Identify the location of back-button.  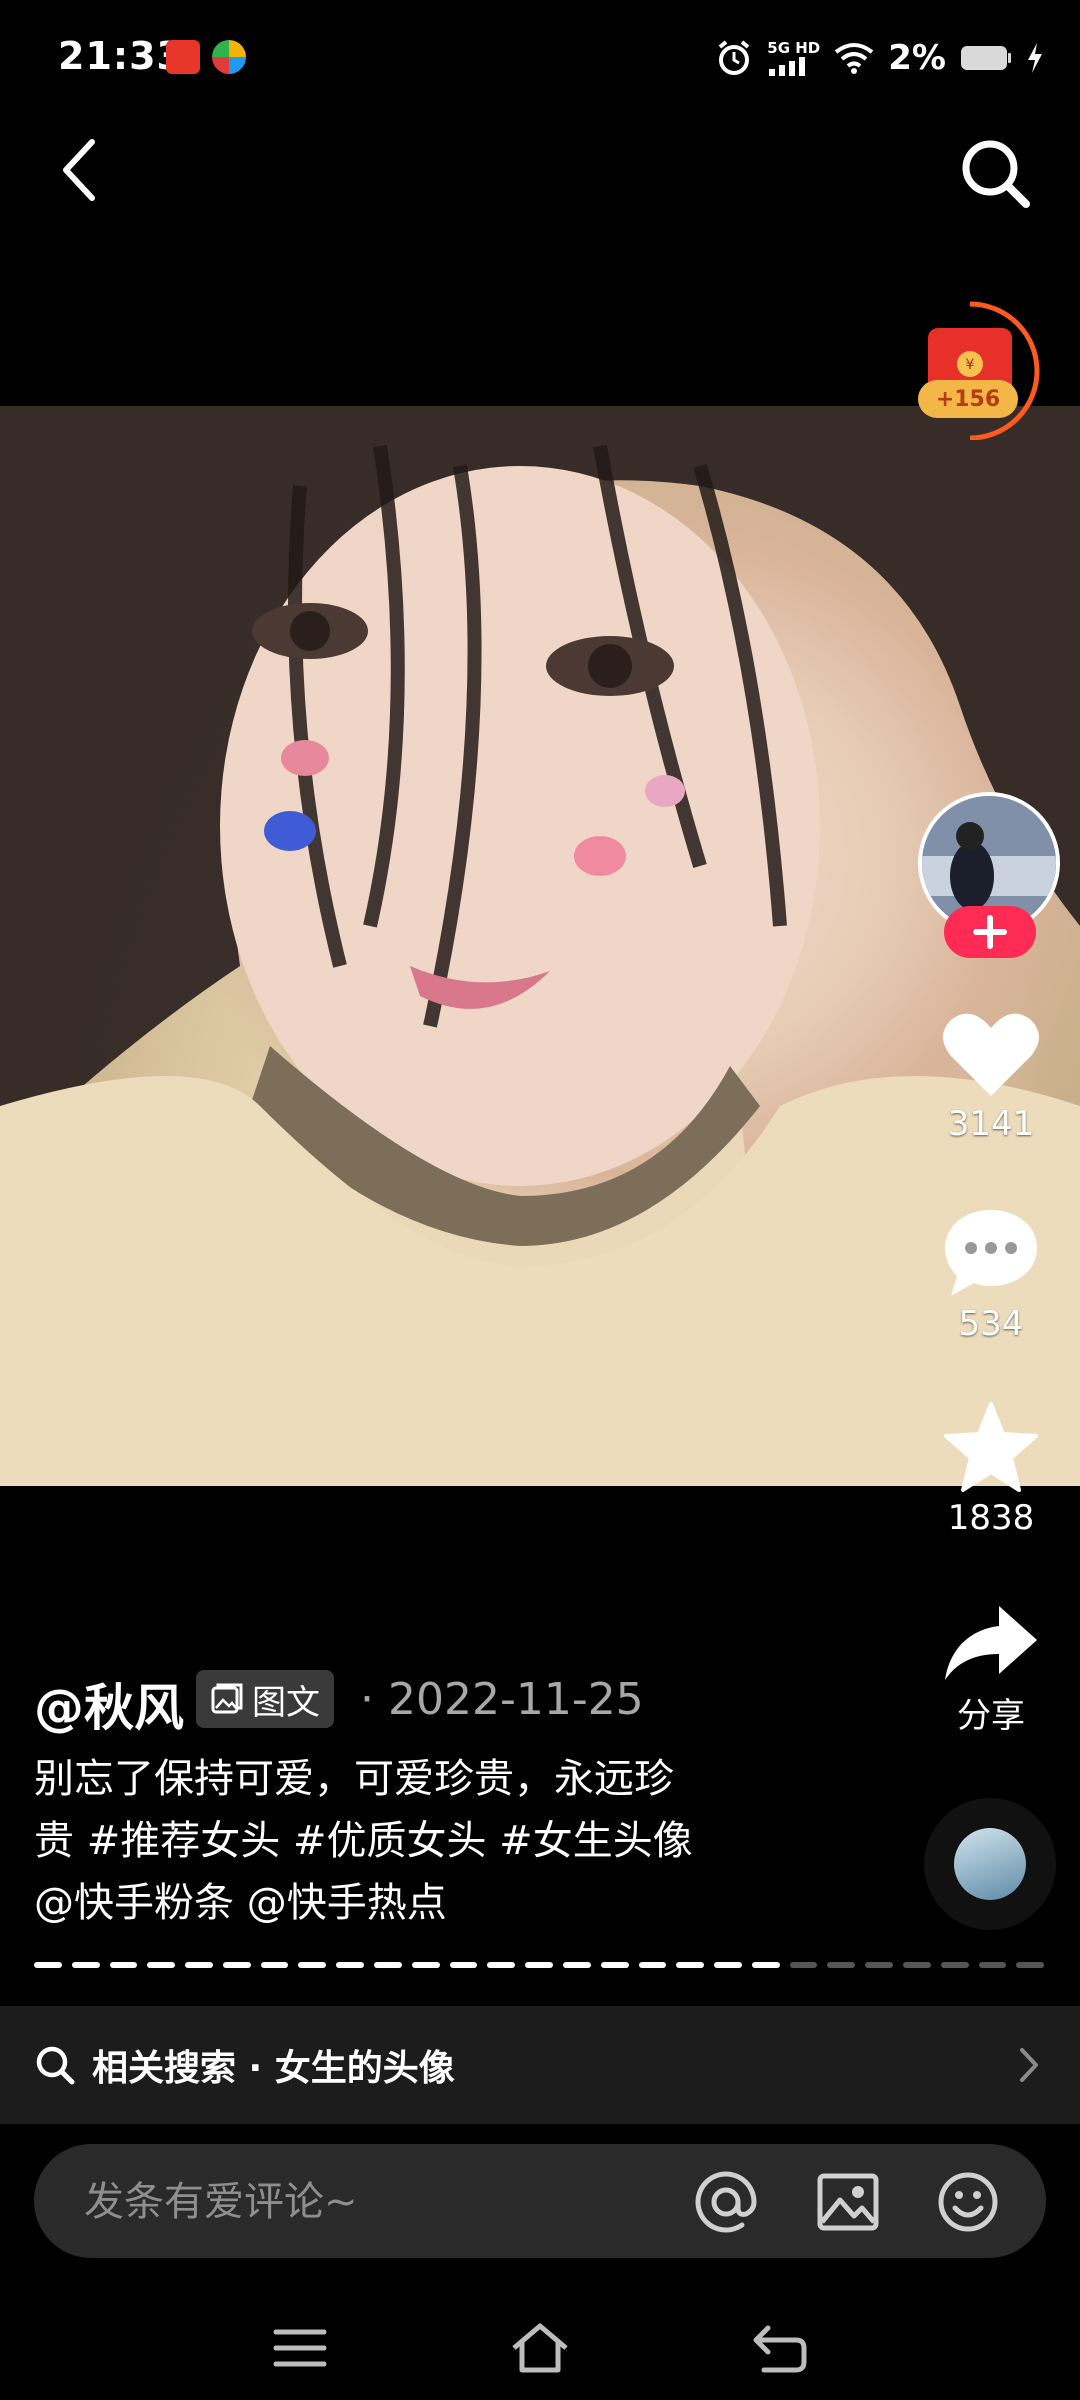
(78, 170).